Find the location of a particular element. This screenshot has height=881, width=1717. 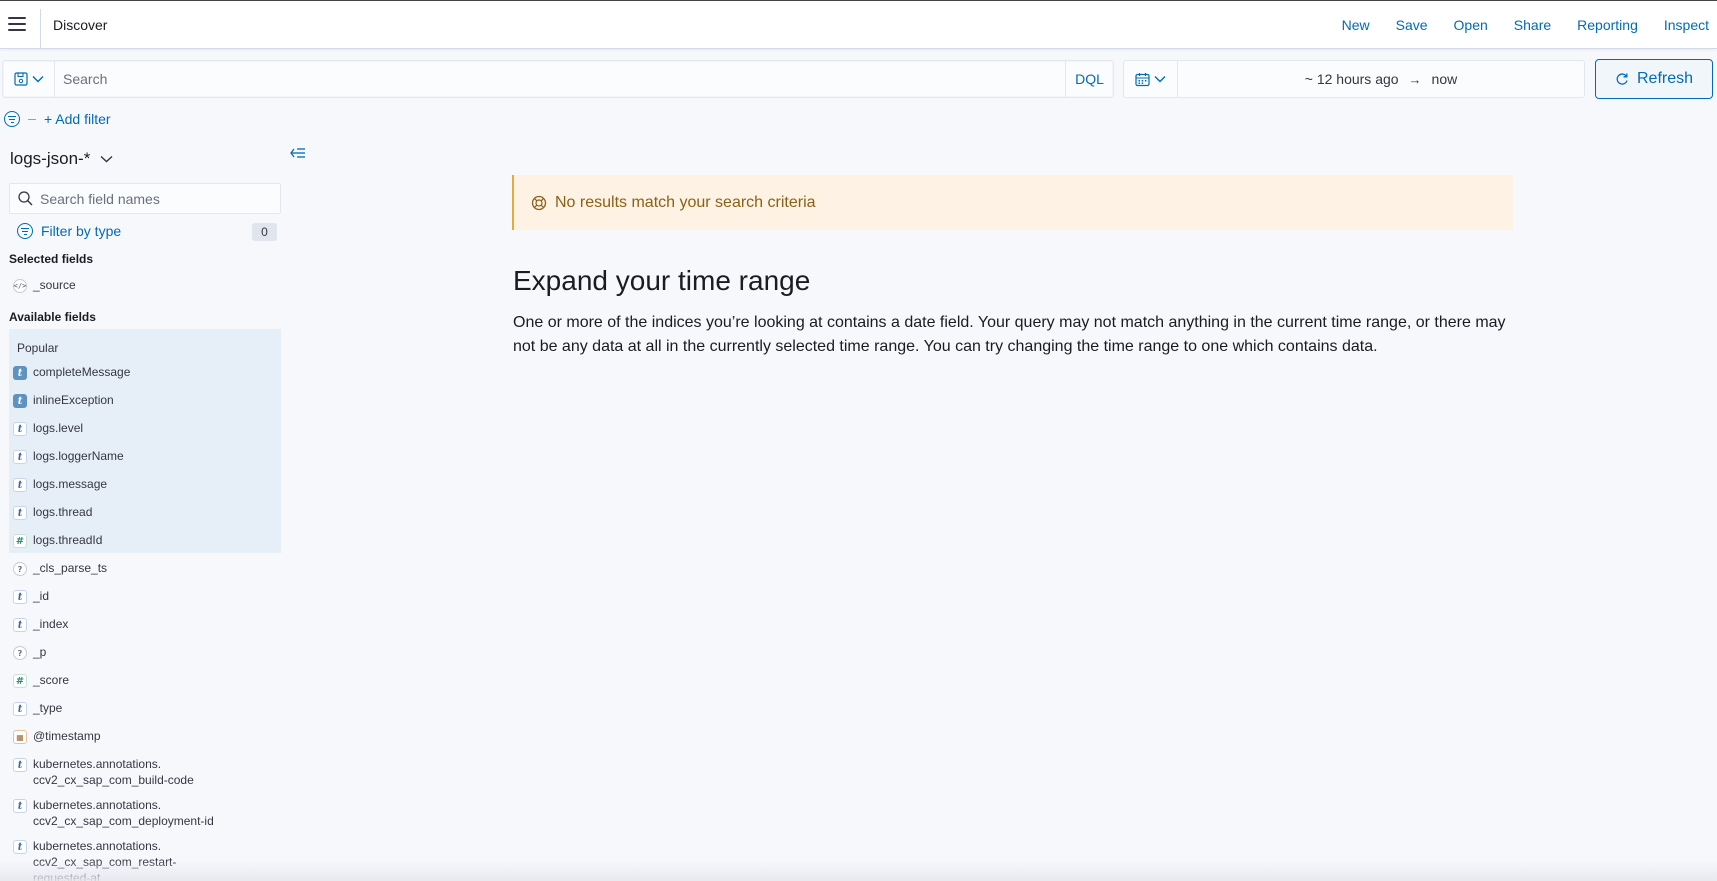

selected-fields-title: Selected fields is located at coordinates (51, 259).